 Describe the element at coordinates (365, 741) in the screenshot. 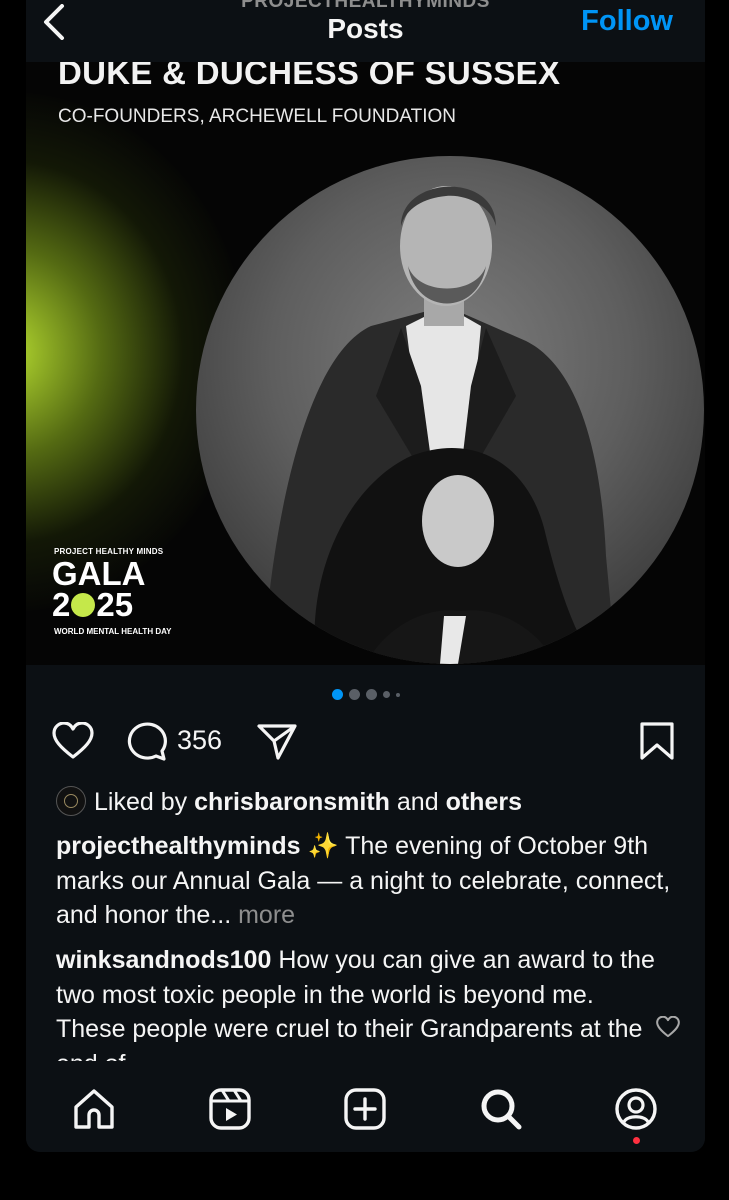

I see `post-actions: 356` at that location.